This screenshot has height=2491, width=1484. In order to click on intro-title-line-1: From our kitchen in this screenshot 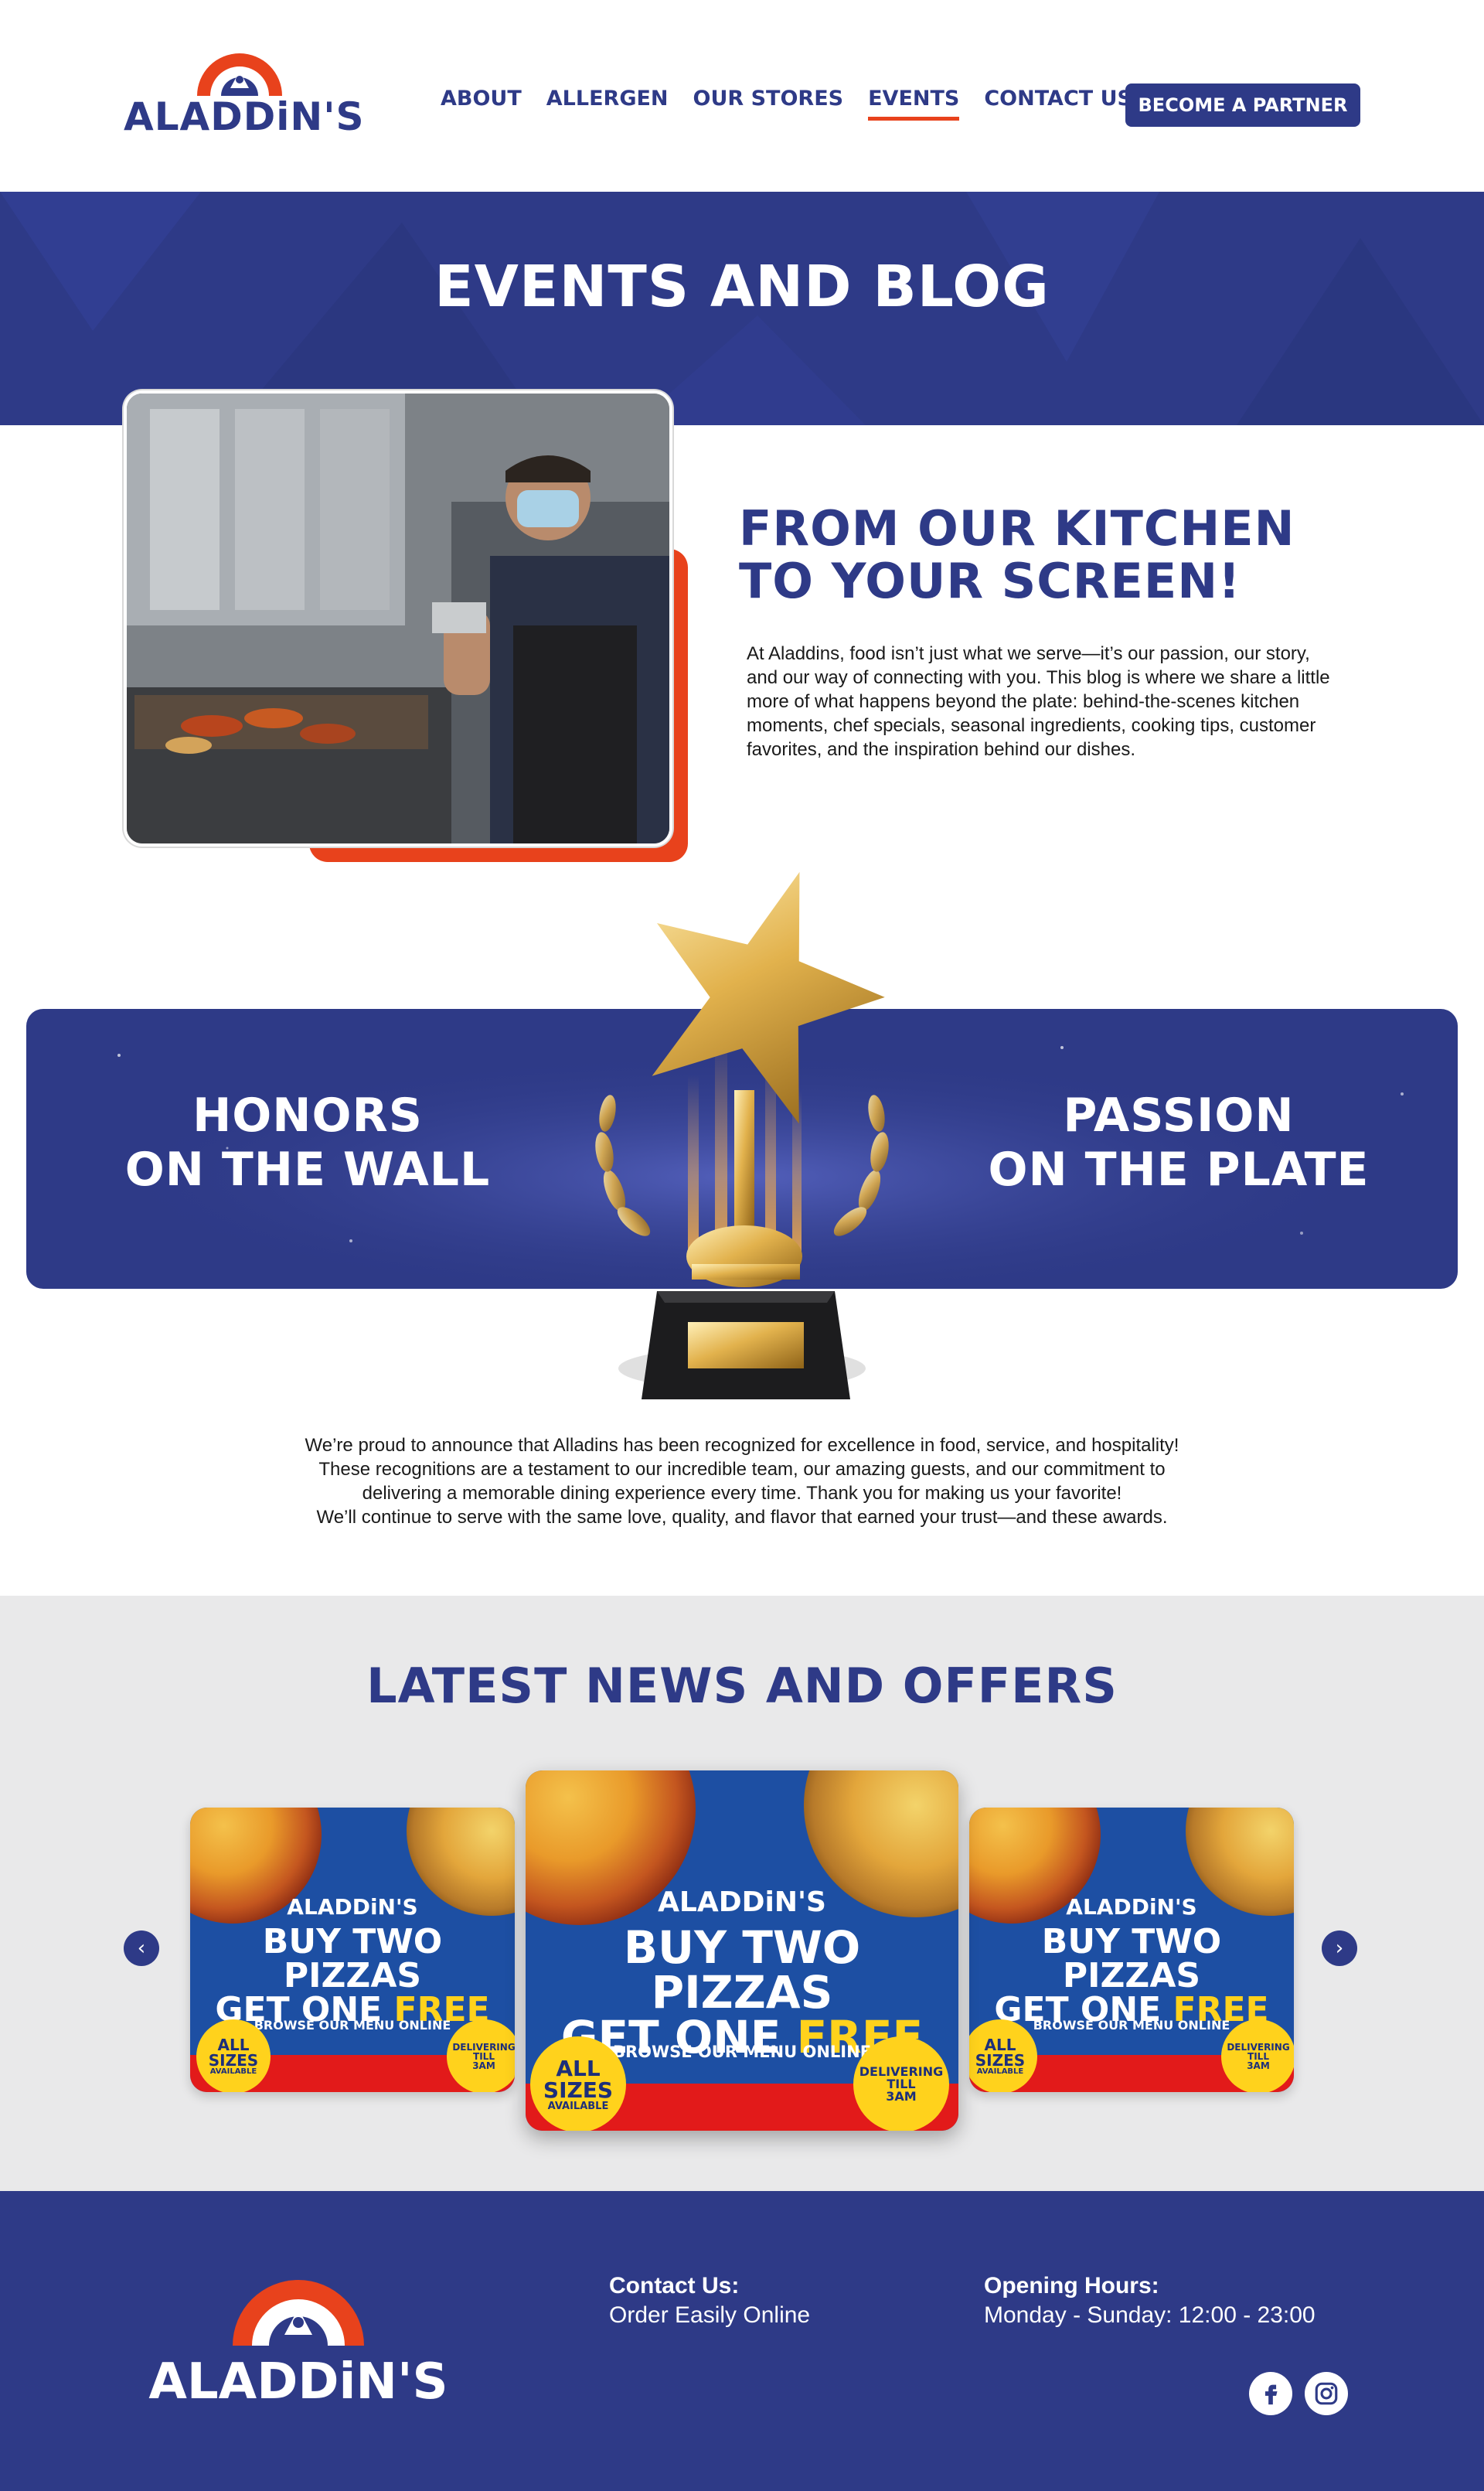, I will do `click(1017, 528)`.